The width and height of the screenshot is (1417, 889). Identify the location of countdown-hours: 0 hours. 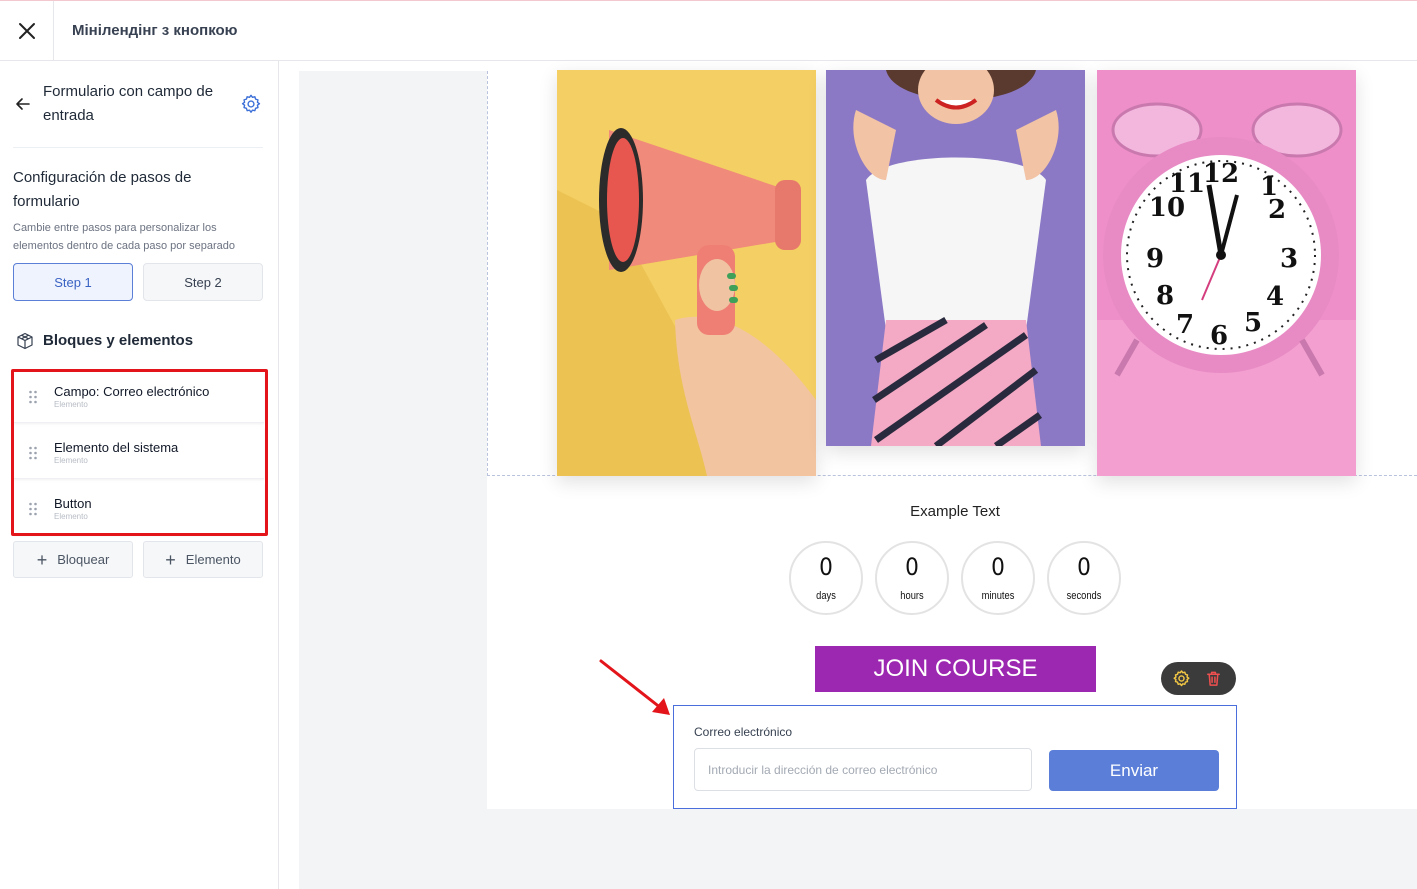
(912, 578).